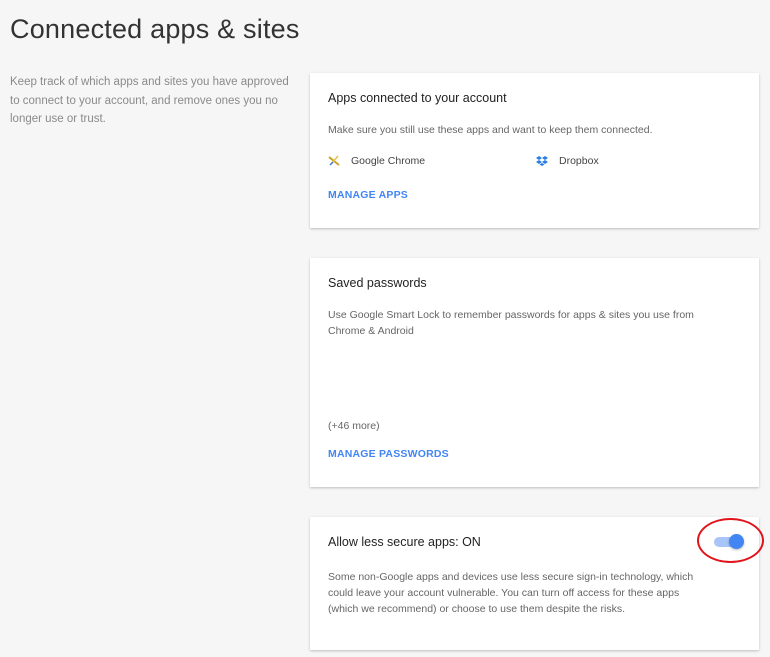 The image size is (770, 657). What do you see at coordinates (388, 161) in the screenshot?
I see `app-name: Google Chrome` at bounding box center [388, 161].